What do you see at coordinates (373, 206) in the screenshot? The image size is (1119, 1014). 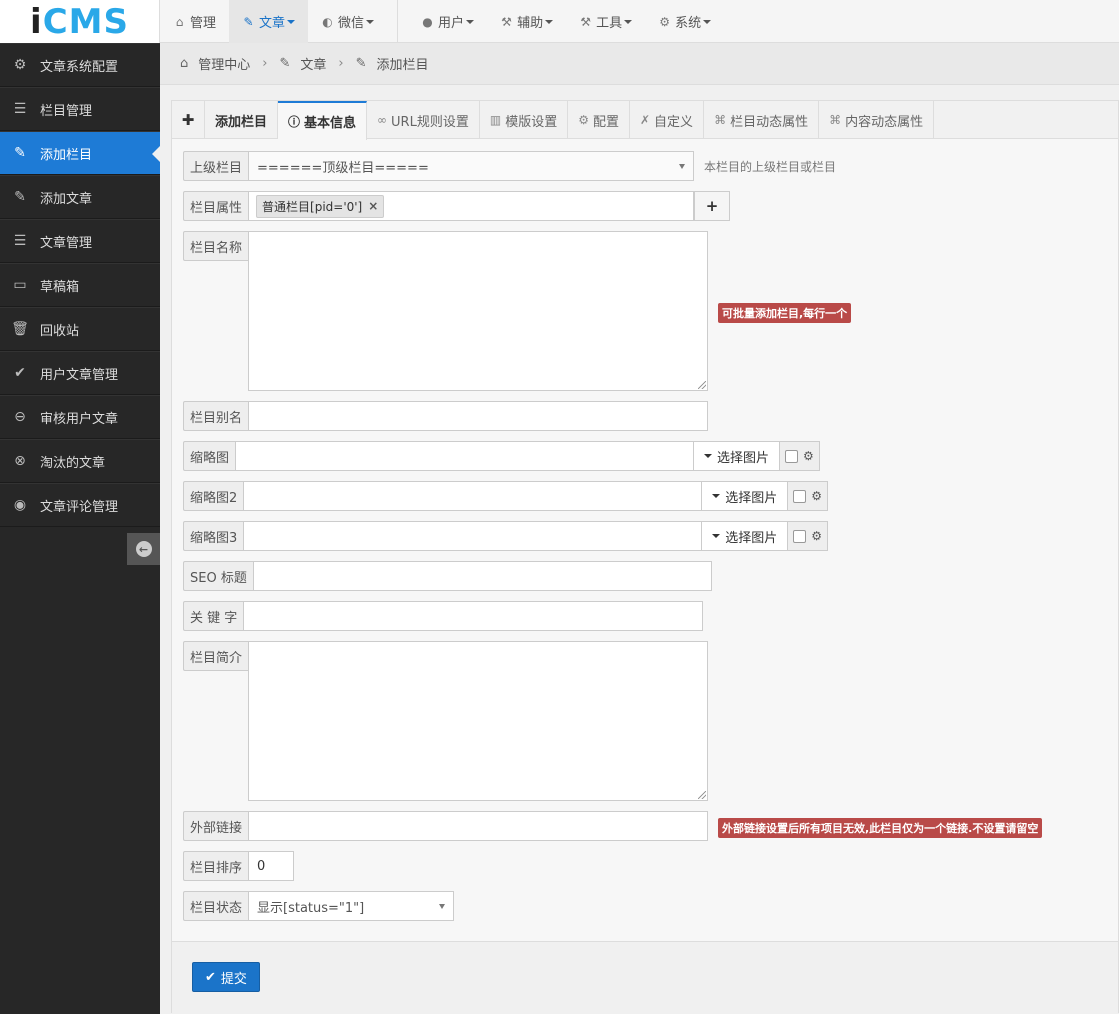 I see `close-icon: ×` at bounding box center [373, 206].